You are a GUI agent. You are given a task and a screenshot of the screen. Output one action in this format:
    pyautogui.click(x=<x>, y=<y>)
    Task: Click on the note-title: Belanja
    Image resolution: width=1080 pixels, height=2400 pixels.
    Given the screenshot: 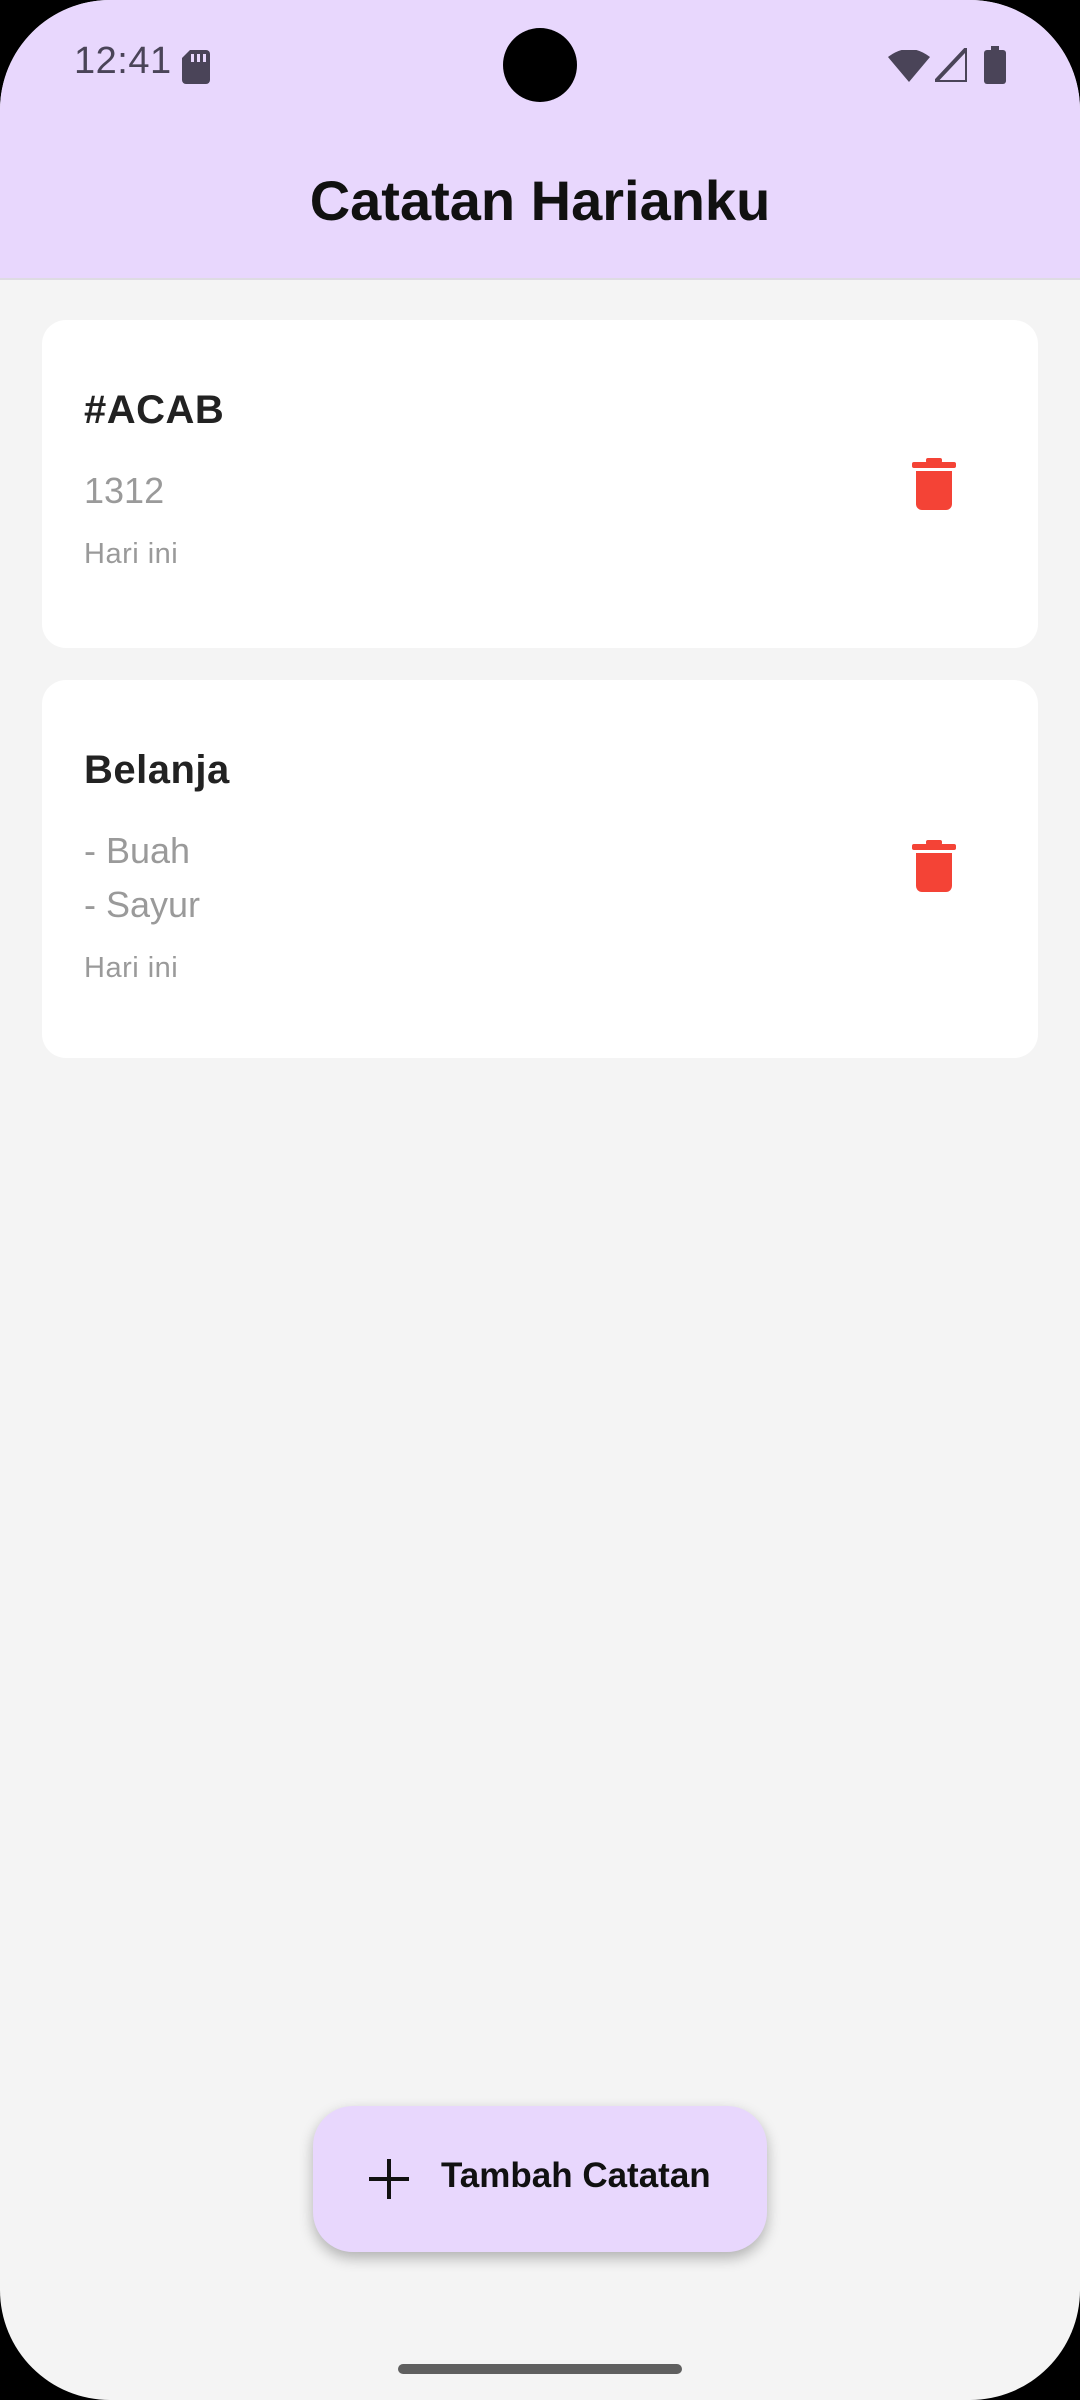 What is the action you would take?
    pyautogui.click(x=157, y=770)
    